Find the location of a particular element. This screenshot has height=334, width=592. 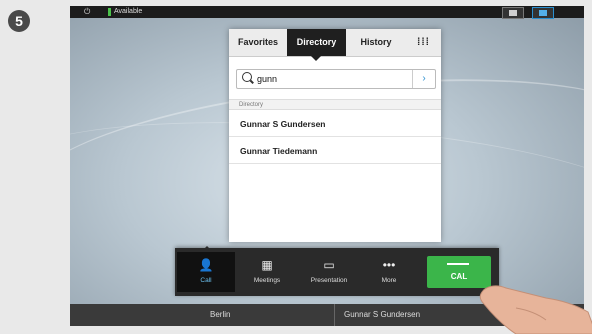

power-icon: ⏻ is located at coordinates (89, 12).